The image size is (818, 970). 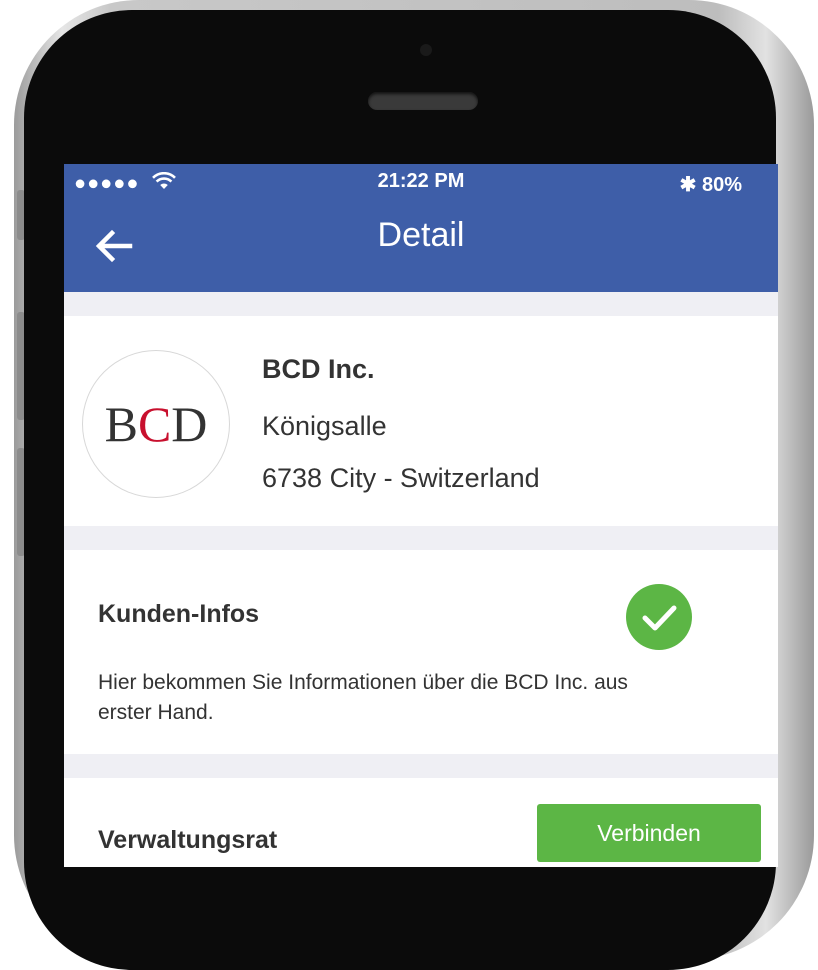 I want to click on logo-letter-c: C, so click(x=154, y=424).